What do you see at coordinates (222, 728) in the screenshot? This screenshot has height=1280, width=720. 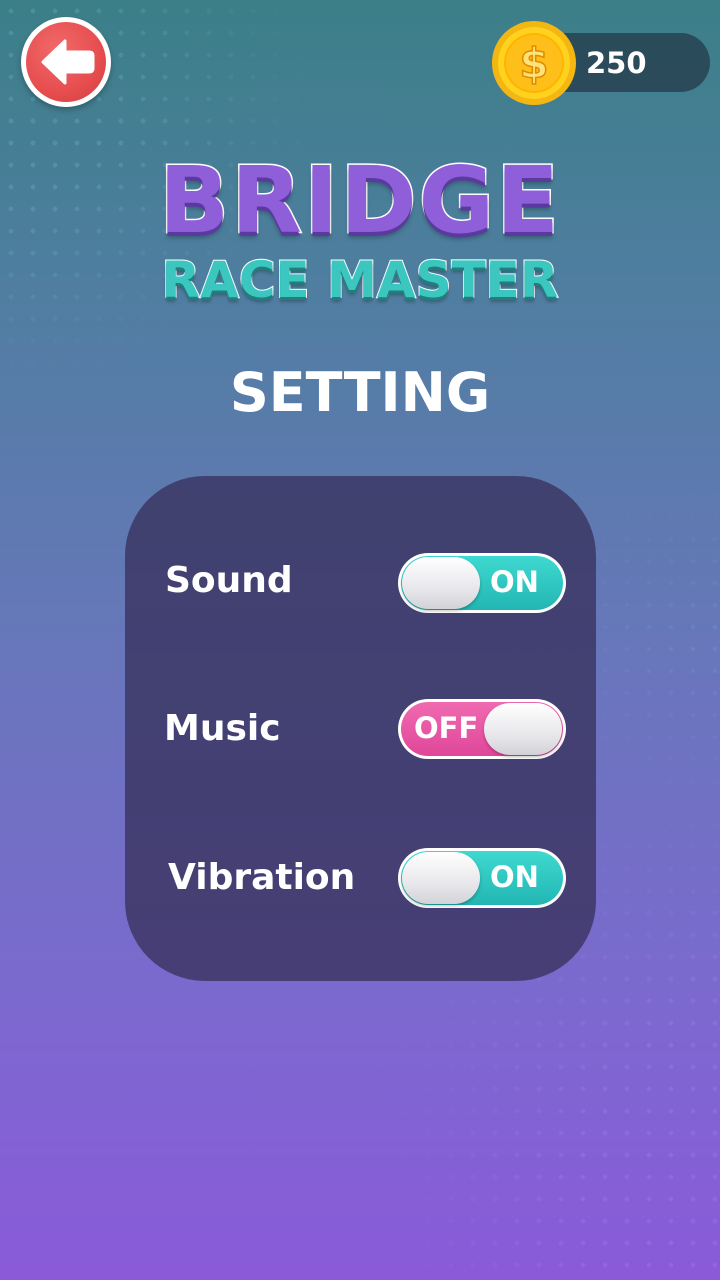 I see `music-label: Music` at bounding box center [222, 728].